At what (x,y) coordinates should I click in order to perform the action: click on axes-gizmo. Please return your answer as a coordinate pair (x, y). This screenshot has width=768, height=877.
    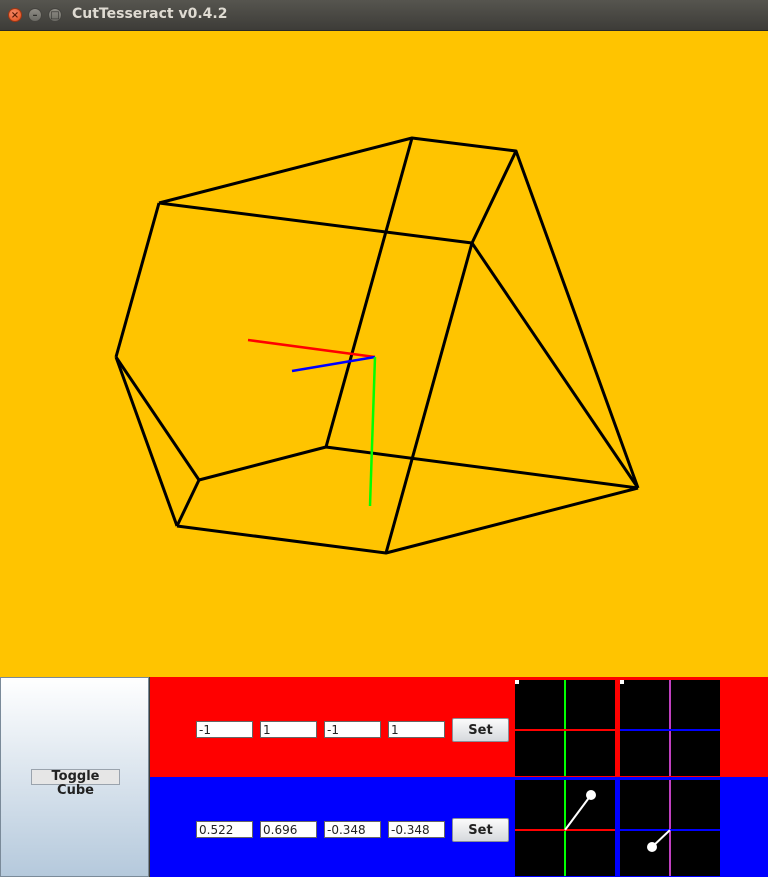
    Looking at the image, I should click on (312, 422).